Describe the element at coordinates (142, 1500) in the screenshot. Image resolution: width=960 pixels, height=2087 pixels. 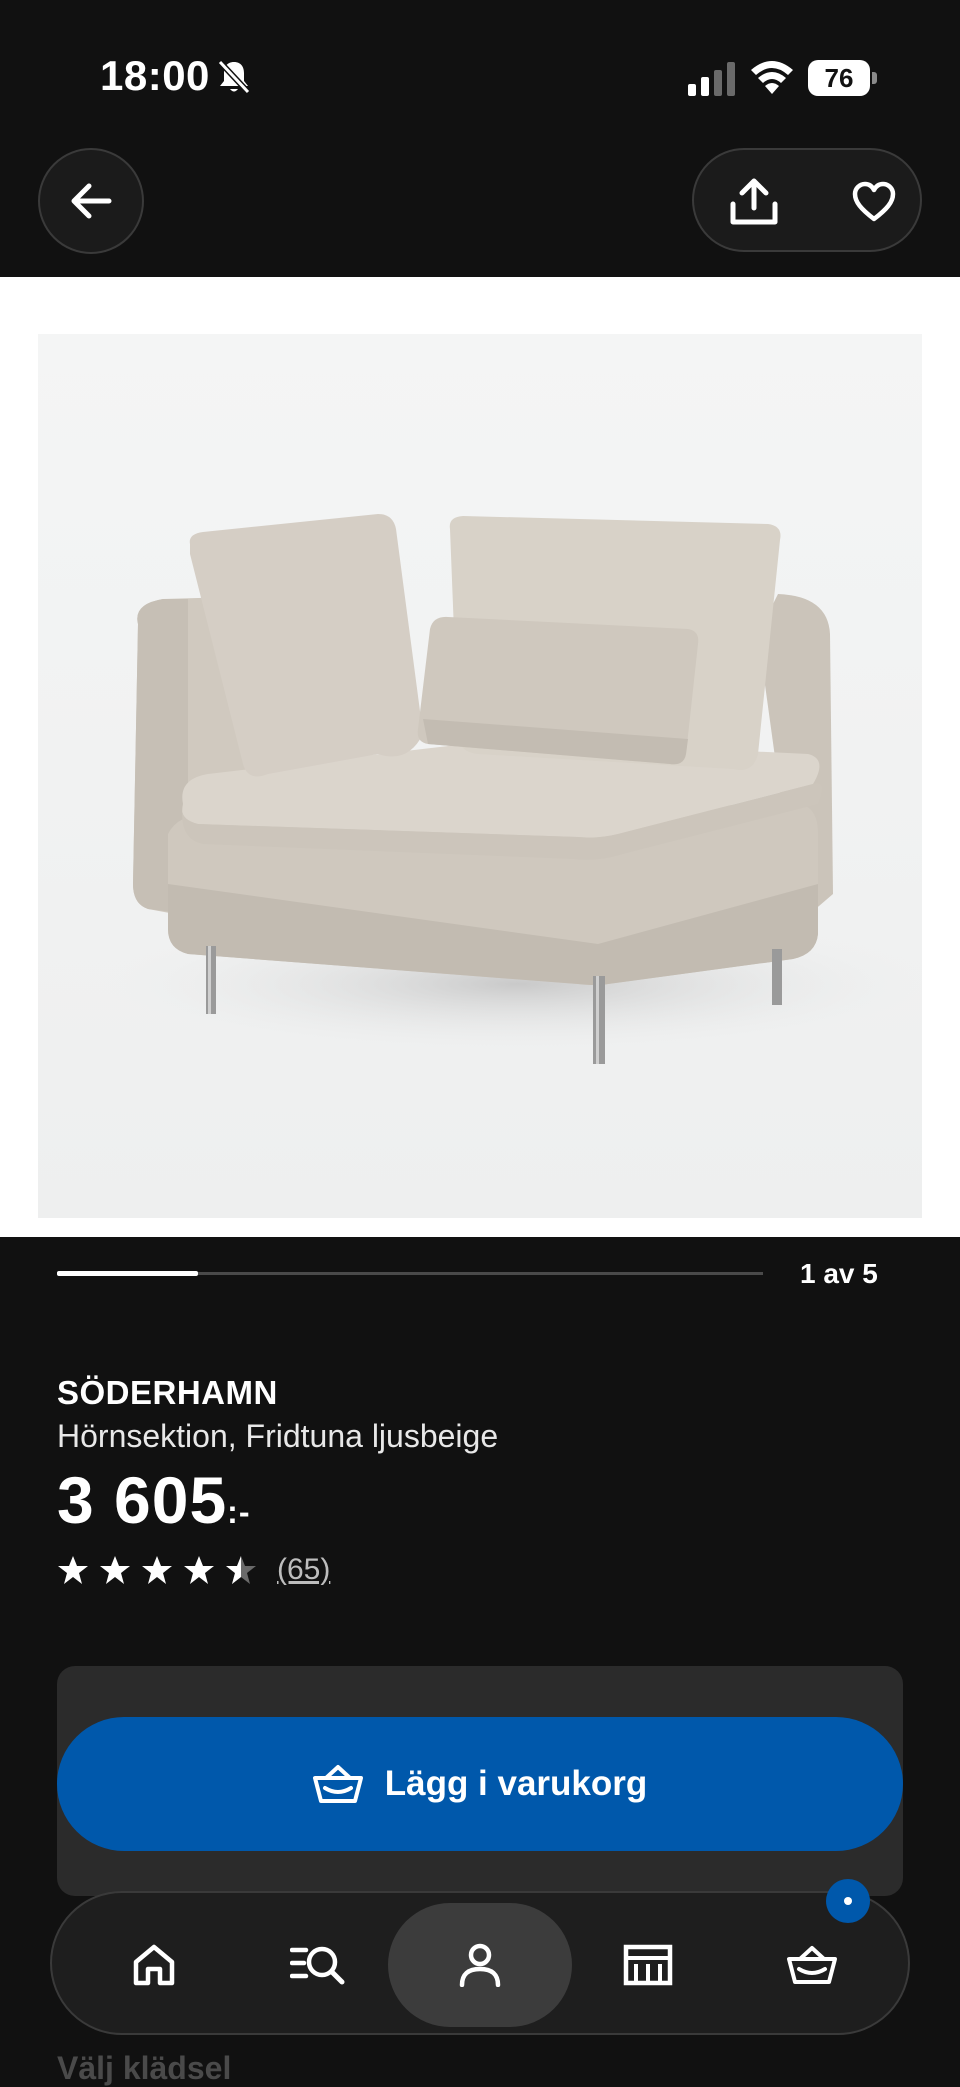
I see `price-value: 3 605` at that location.